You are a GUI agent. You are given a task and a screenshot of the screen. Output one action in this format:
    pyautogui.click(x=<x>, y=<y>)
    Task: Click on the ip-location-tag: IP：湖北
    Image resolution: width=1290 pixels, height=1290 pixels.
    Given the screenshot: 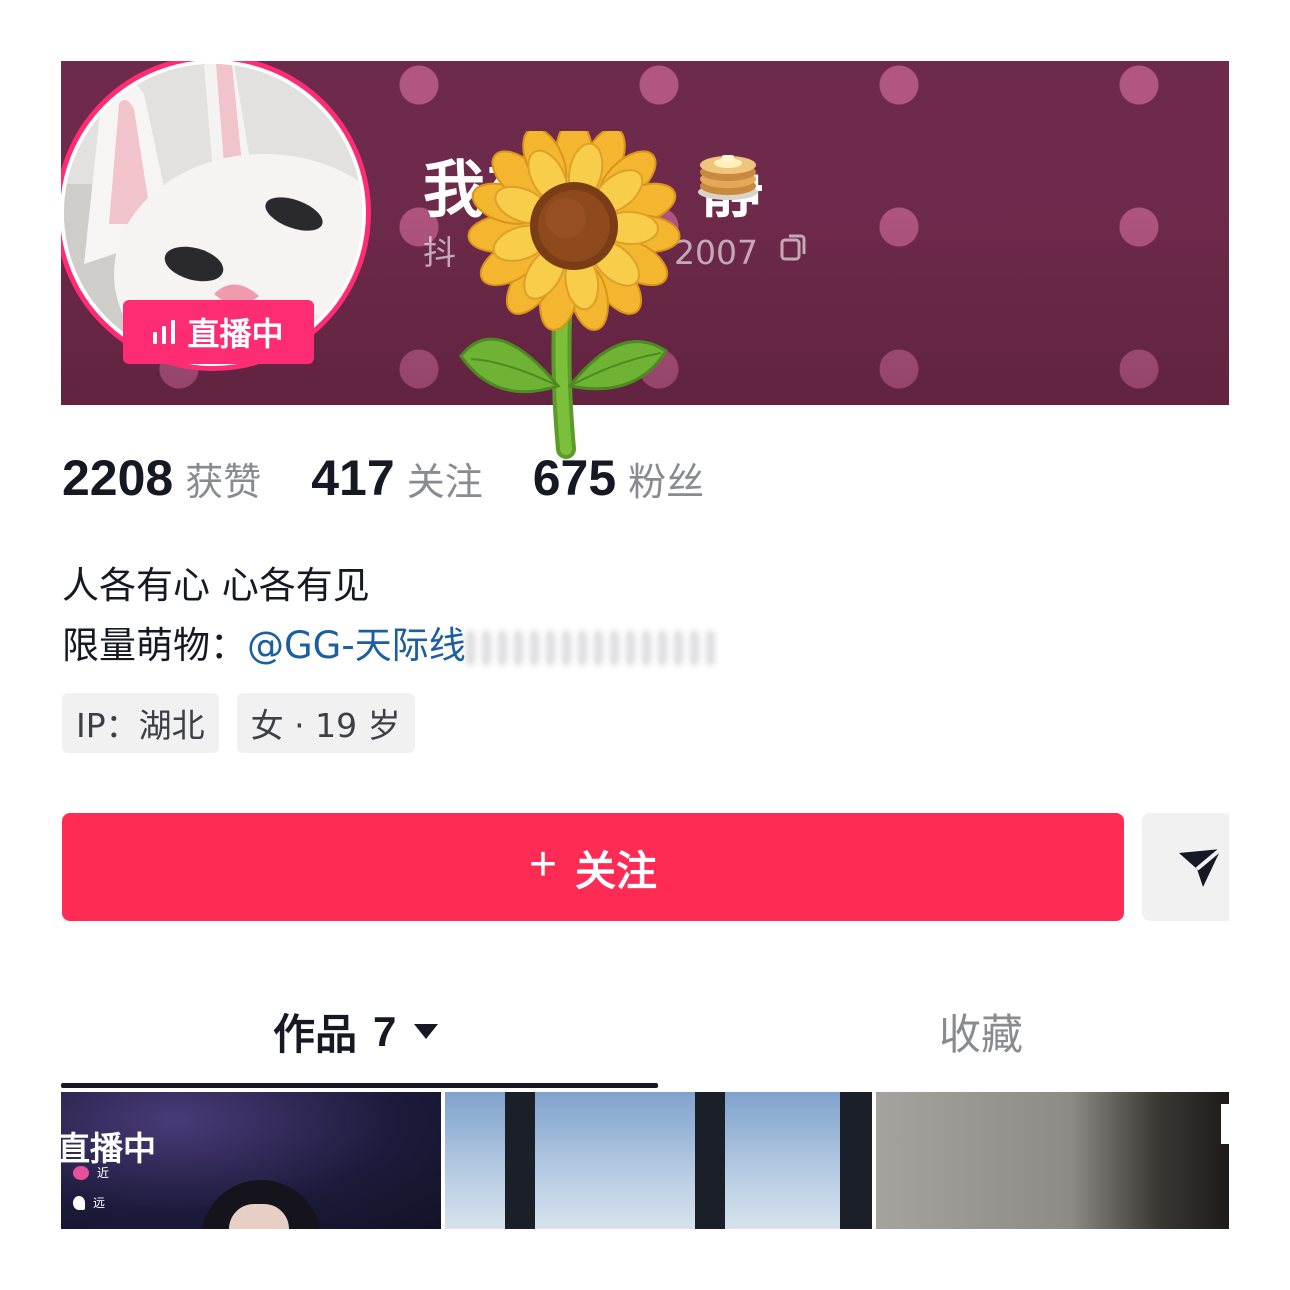 What is the action you would take?
    pyautogui.click(x=140, y=723)
    